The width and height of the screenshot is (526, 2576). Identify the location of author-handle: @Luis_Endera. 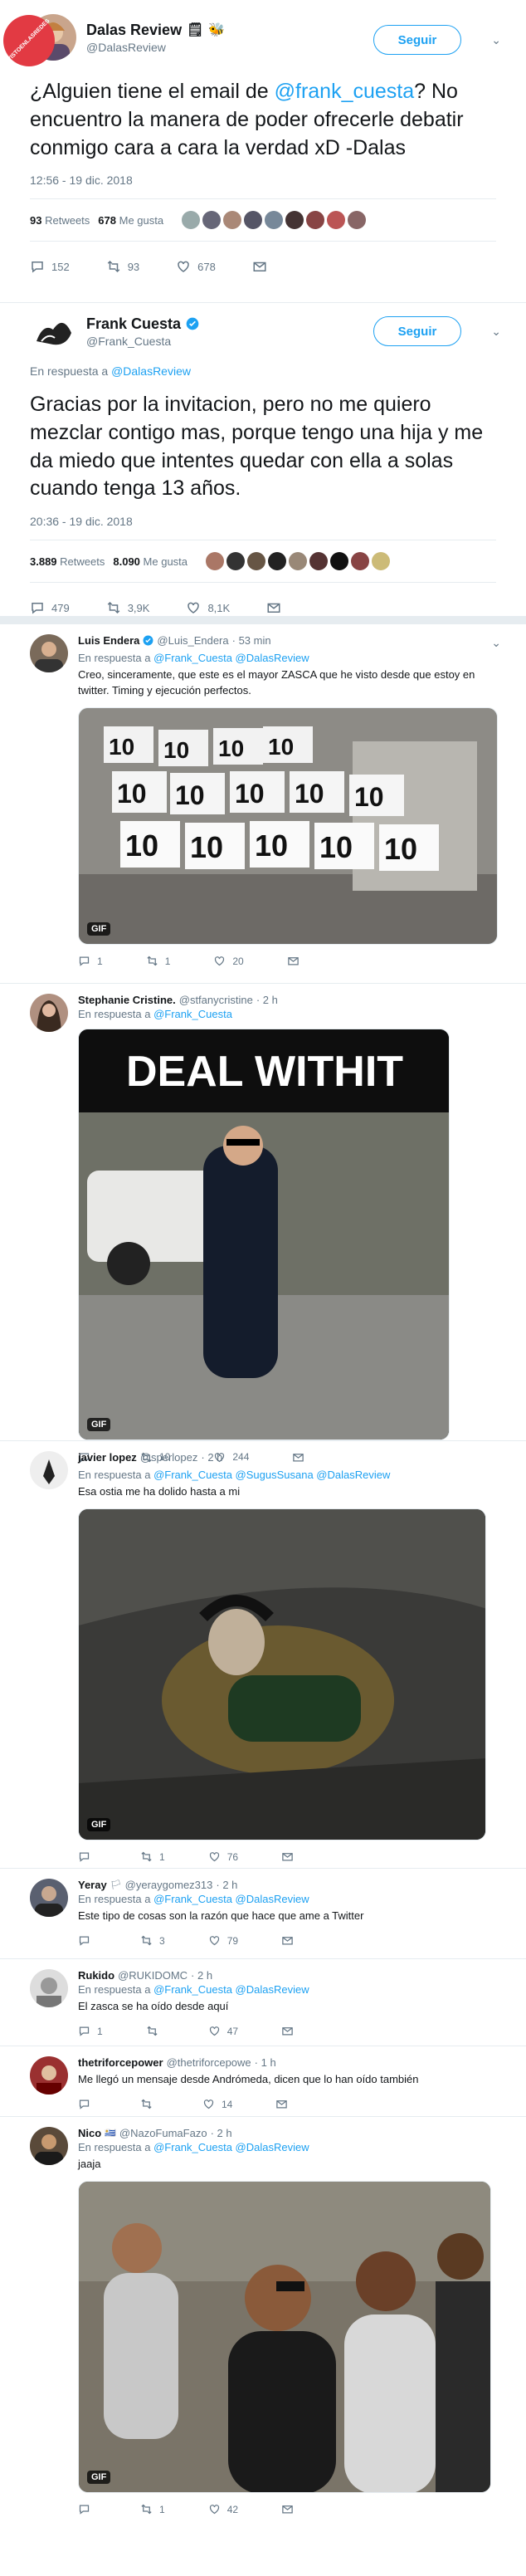
(192, 640).